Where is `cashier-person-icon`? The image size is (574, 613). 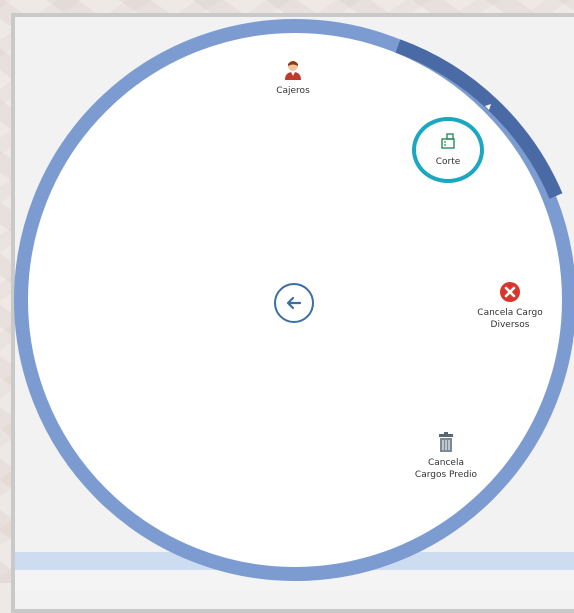 cashier-person-icon is located at coordinates (293, 70).